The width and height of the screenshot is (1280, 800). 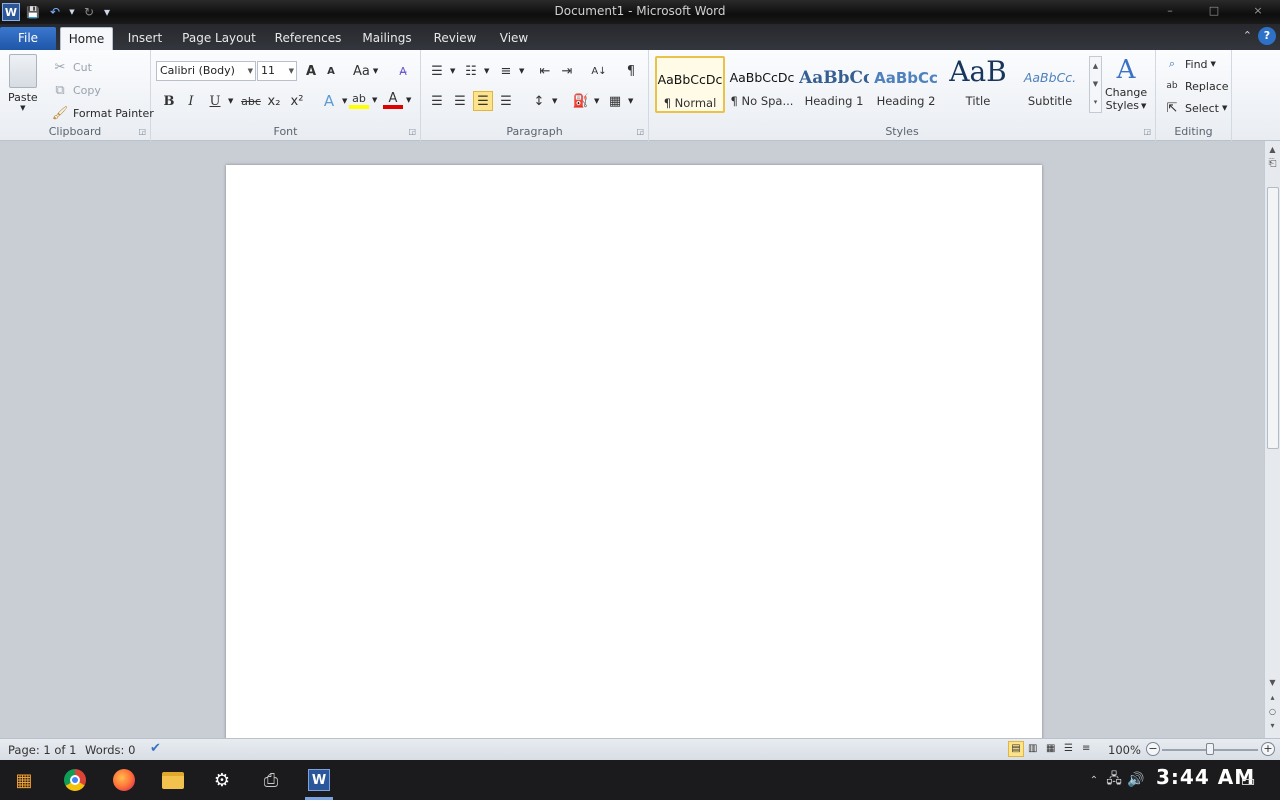 I want to click on volume-icon: 🔊, so click(x=1136, y=780).